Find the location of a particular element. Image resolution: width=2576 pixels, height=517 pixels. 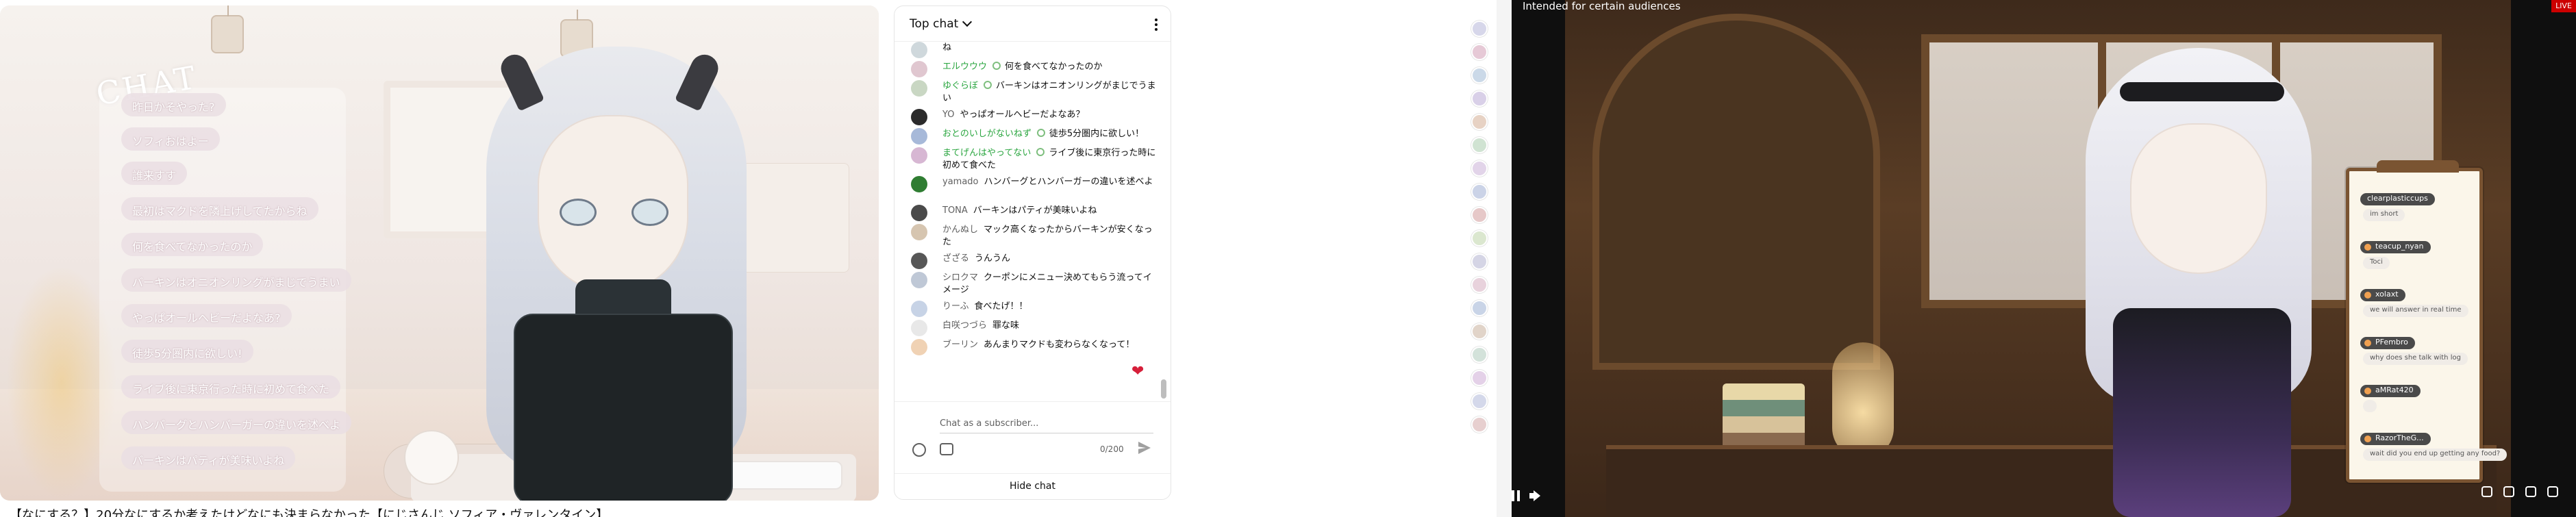

chat-message: まてげんはやってない ライブ後に東京行った時に初めて食べた is located at coordinates (1033, 160).